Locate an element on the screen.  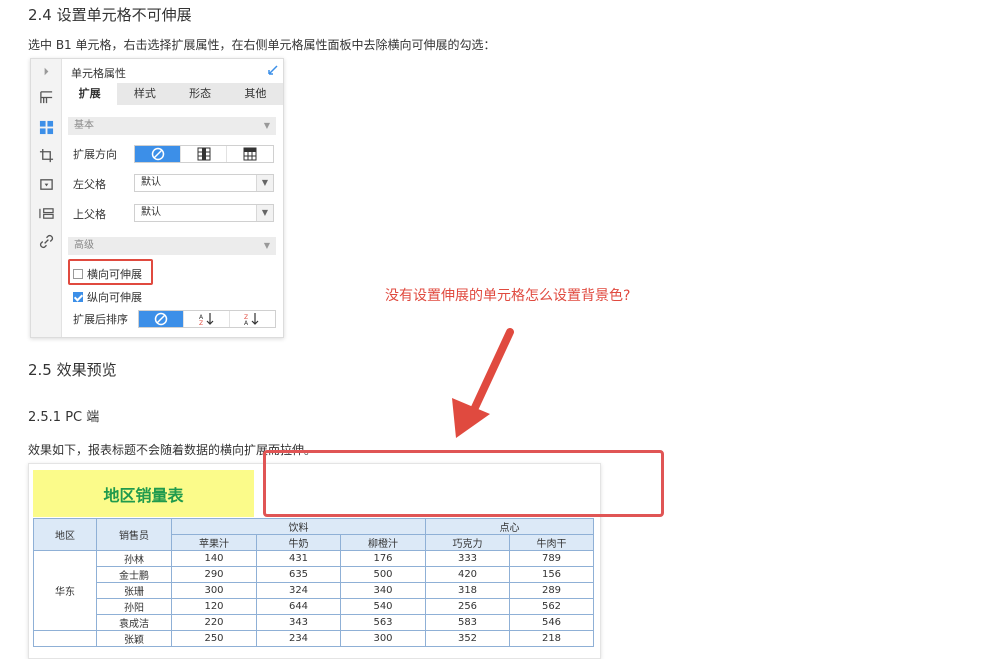
horizontal-expand-option is located at coordinates (250, 154).